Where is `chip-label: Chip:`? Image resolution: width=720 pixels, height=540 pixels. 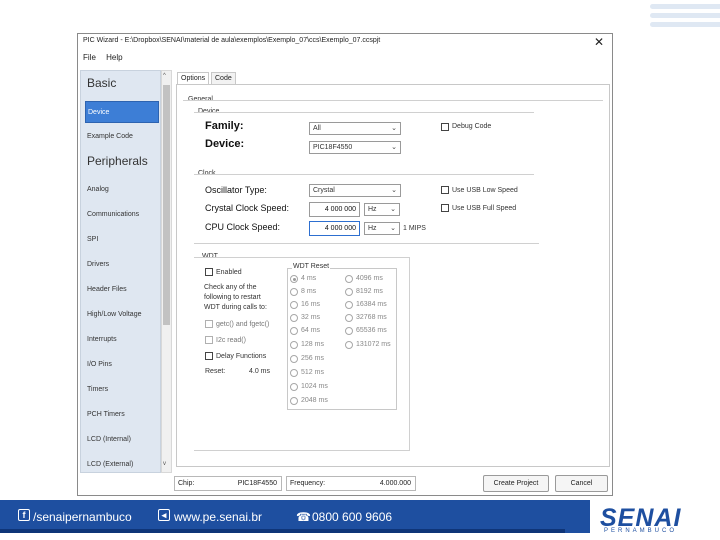 chip-label: Chip: is located at coordinates (186, 483).